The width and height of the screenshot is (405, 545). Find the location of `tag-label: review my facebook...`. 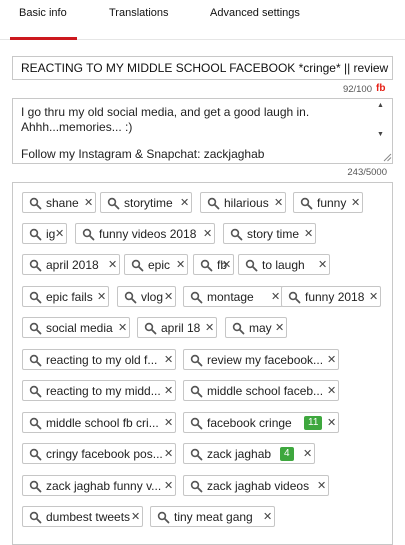

tag-label: review my facebook... is located at coordinates (265, 360).